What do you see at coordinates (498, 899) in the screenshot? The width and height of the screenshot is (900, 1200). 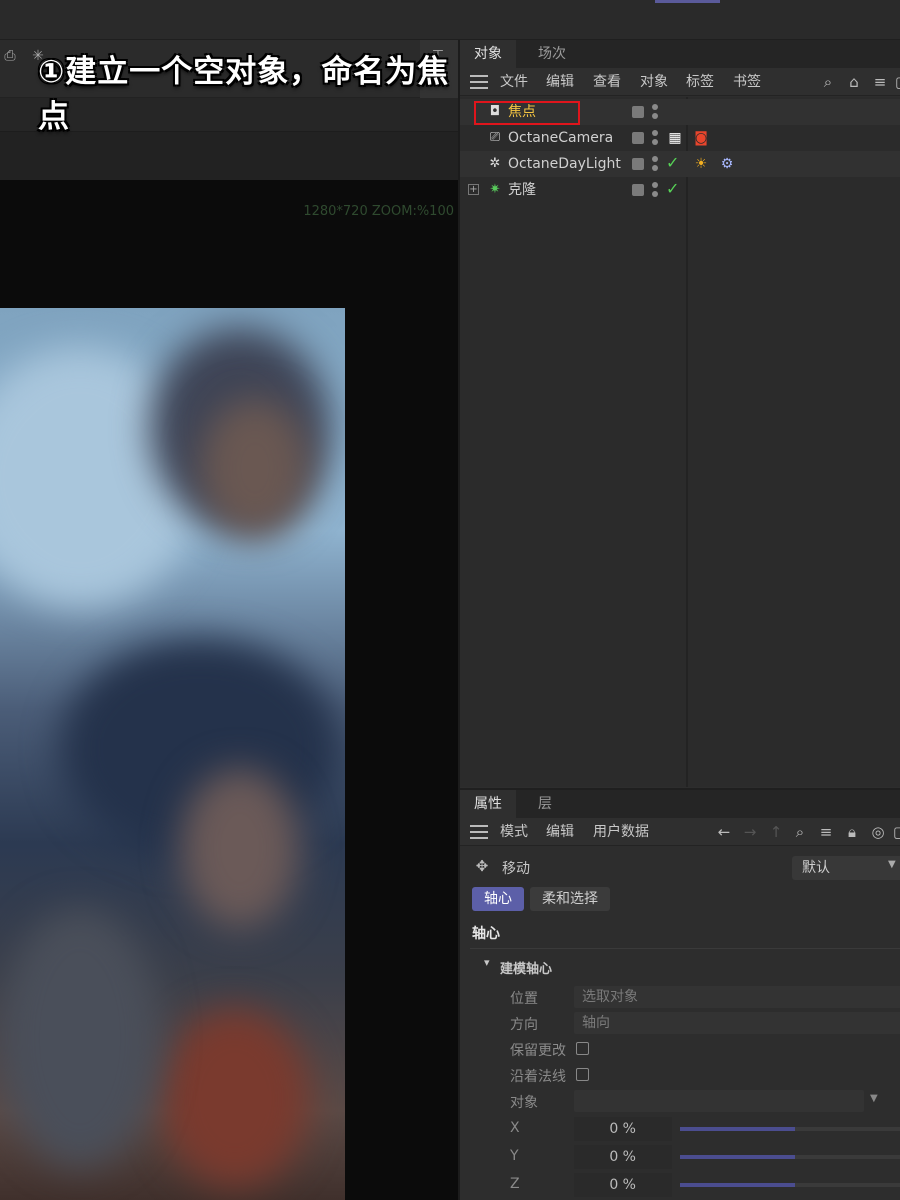 I see `tab-axis: 轴心` at bounding box center [498, 899].